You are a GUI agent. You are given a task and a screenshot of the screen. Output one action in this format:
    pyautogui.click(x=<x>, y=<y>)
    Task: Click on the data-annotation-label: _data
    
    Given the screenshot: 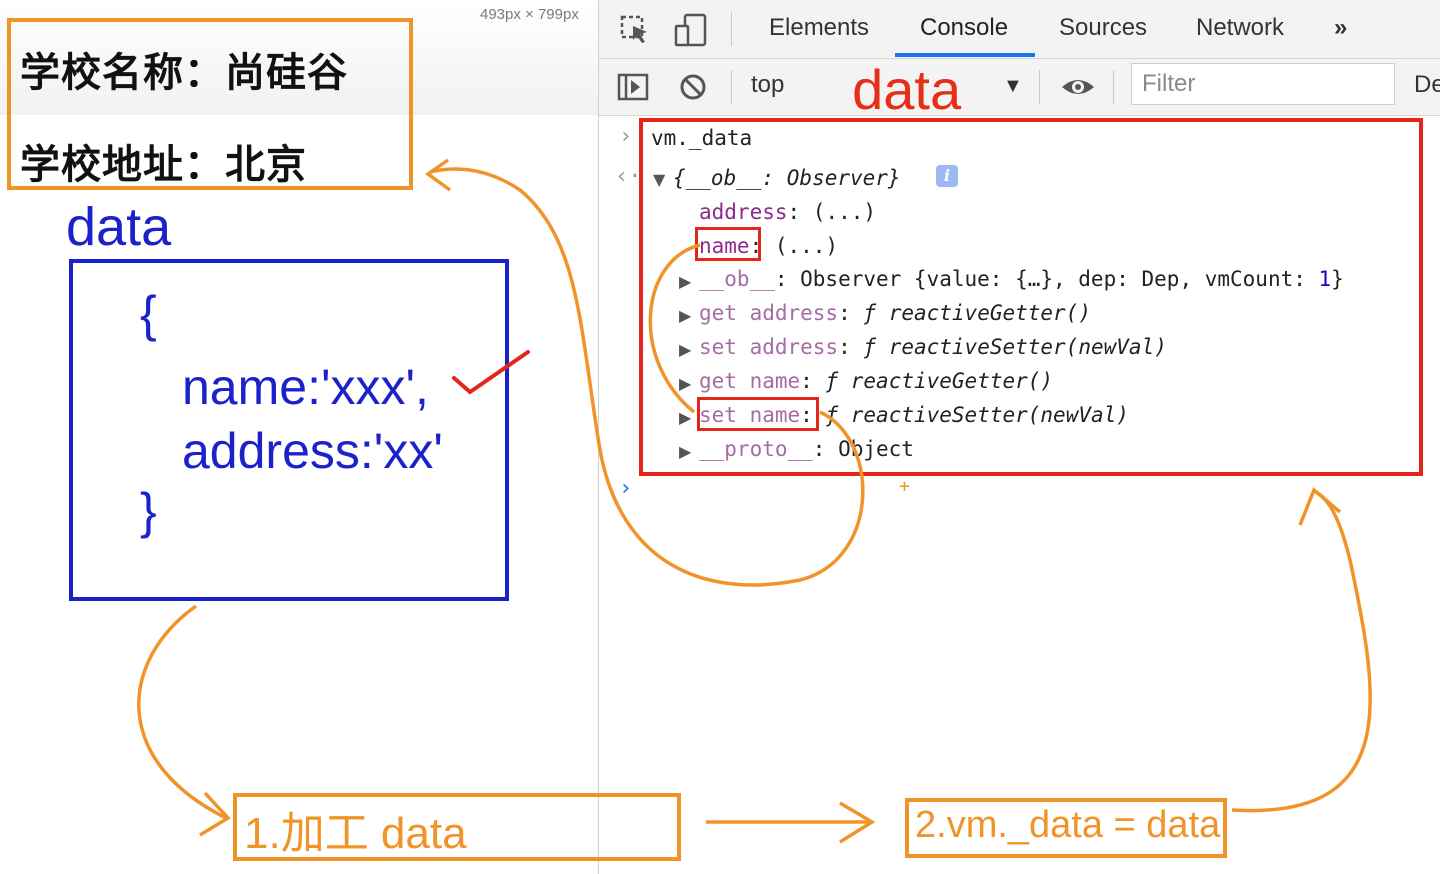 What is the action you would take?
    pyautogui.click(x=891, y=89)
    